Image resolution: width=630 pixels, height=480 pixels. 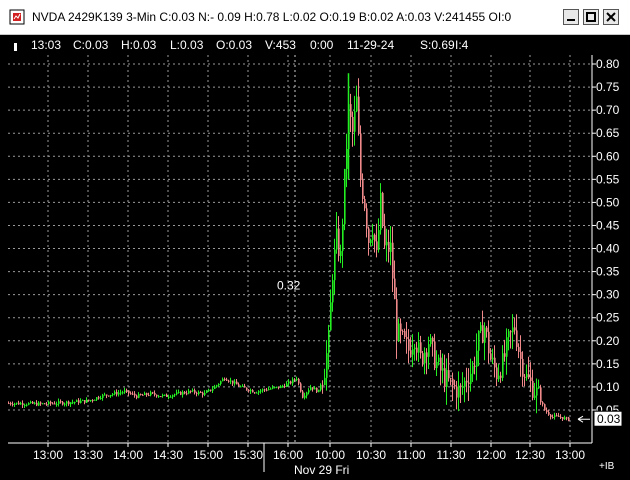 I want to click on minimize-icon, so click(x=571, y=20).